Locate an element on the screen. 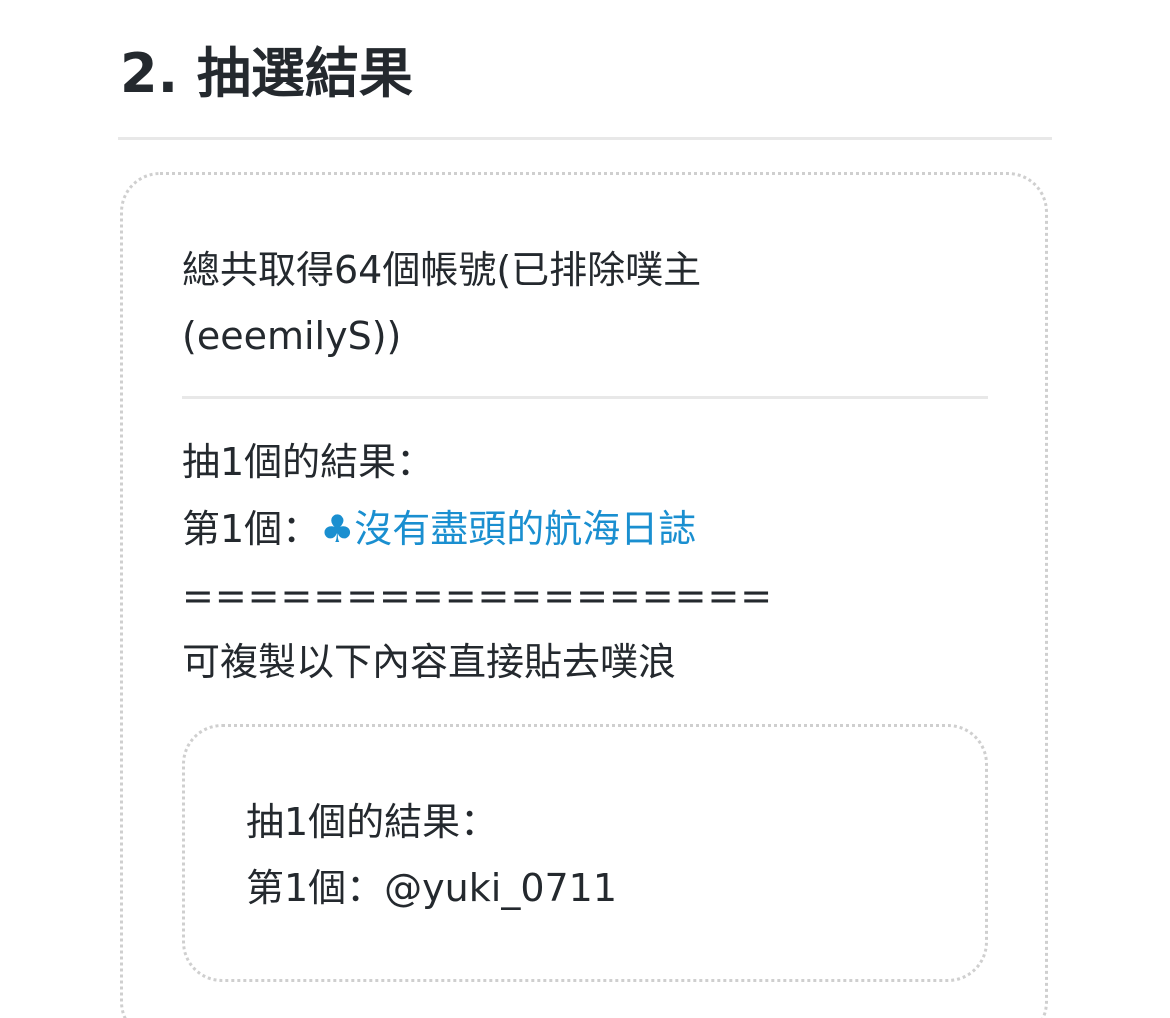 The height and width of the screenshot is (1018, 1170). copy-box-heading: 抽1個的結果： is located at coordinates (372, 822).